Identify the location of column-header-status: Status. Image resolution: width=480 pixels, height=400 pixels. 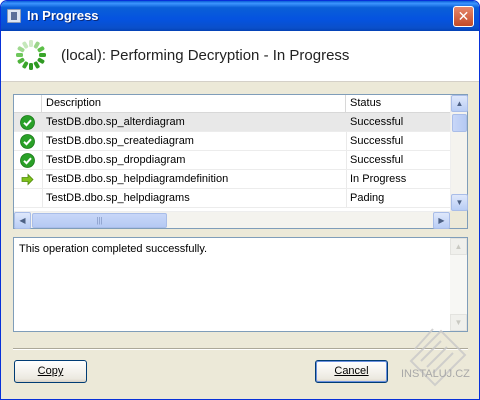
(398, 104).